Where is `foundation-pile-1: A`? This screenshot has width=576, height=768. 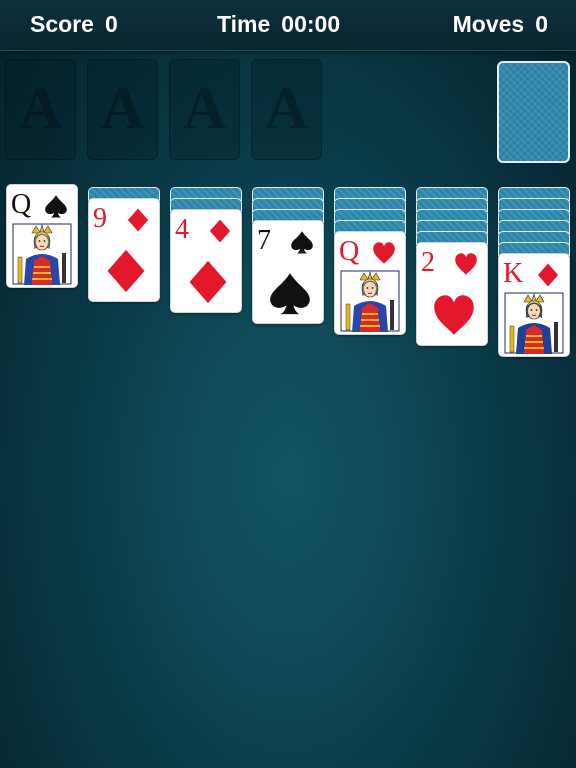
foundation-pile-1: A is located at coordinates (40, 109).